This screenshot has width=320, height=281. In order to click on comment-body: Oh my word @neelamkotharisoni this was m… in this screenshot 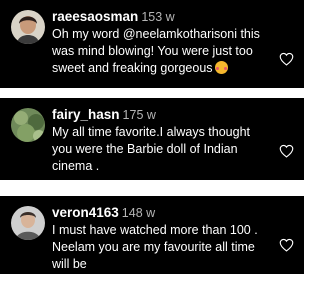, I will do `click(156, 51)`.